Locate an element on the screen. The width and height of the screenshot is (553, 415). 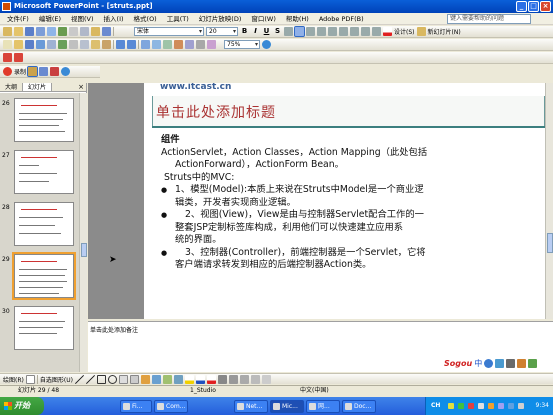
print-icon is located at coordinates (40, 31).